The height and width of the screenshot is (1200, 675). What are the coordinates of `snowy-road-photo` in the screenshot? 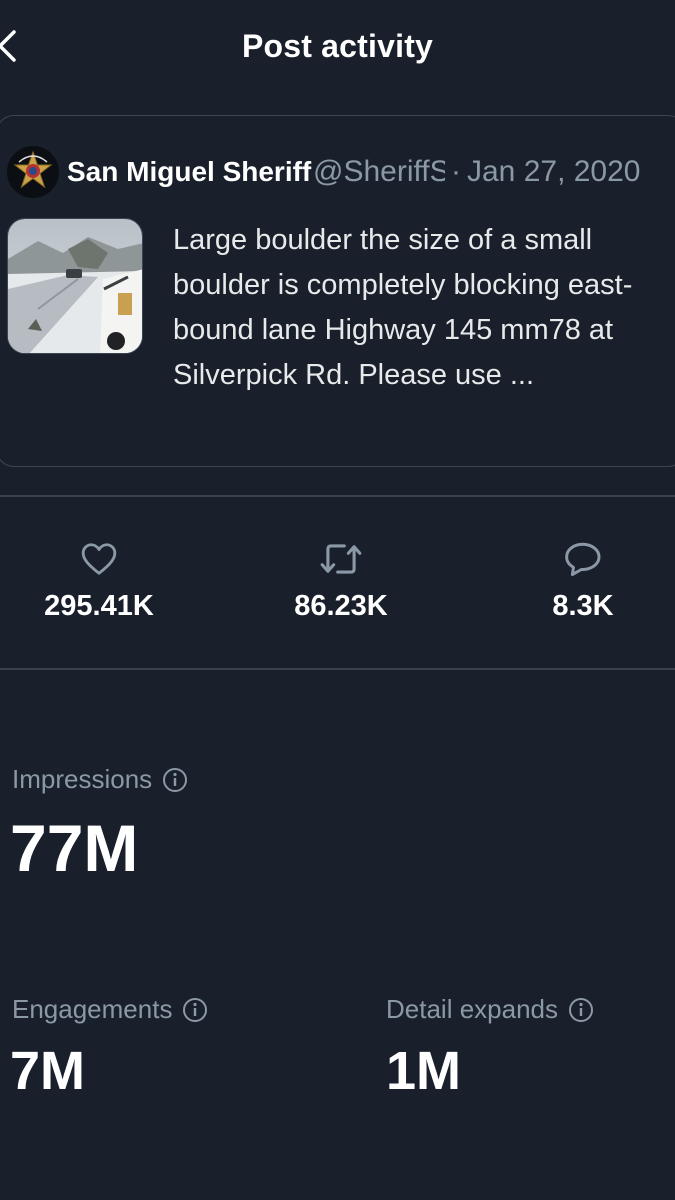 It's located at (75, 286).